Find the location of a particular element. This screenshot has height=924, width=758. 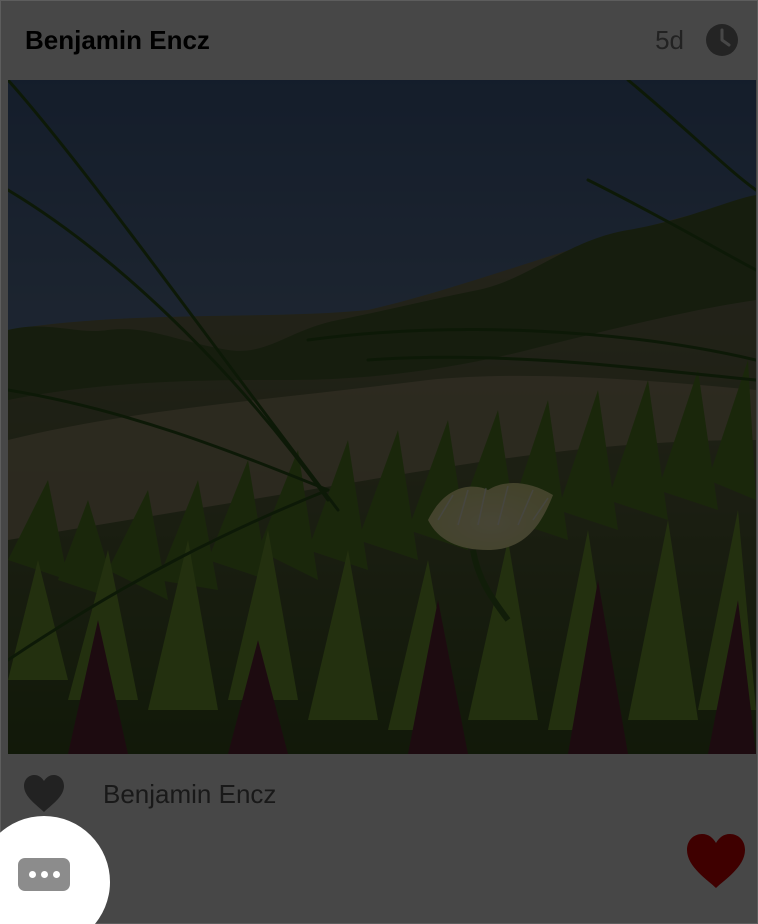

liked-by-name: Benjamin Encz is located at coordinates (189, 794).